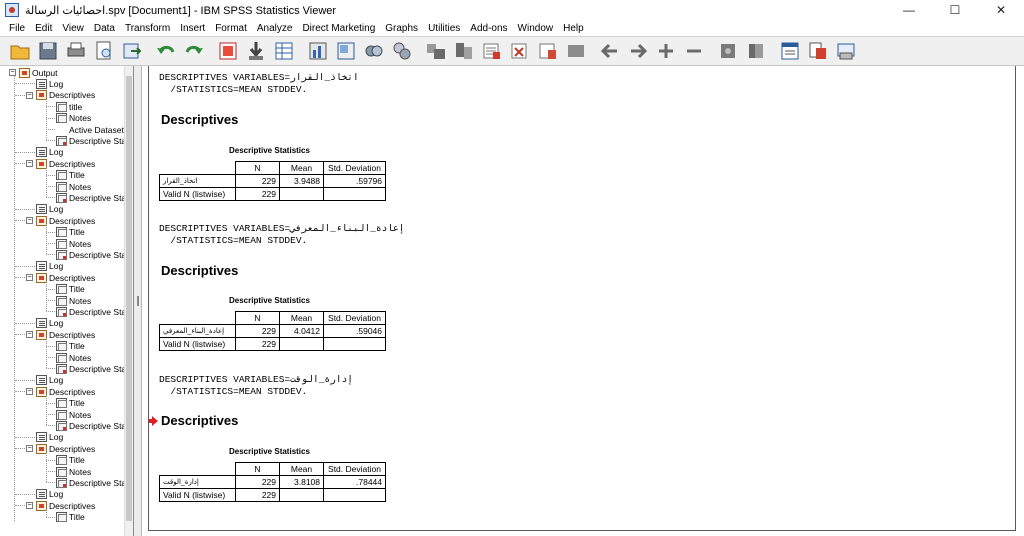 Image resolution: width=1024 pixels, height=536 pixels. Describe the element at coordinates (610, 51) in the screenshot. I see `previous-icon` at that location.